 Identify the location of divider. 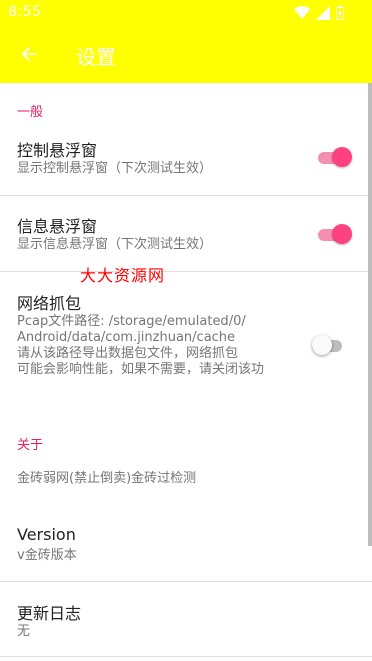
(186, 656).